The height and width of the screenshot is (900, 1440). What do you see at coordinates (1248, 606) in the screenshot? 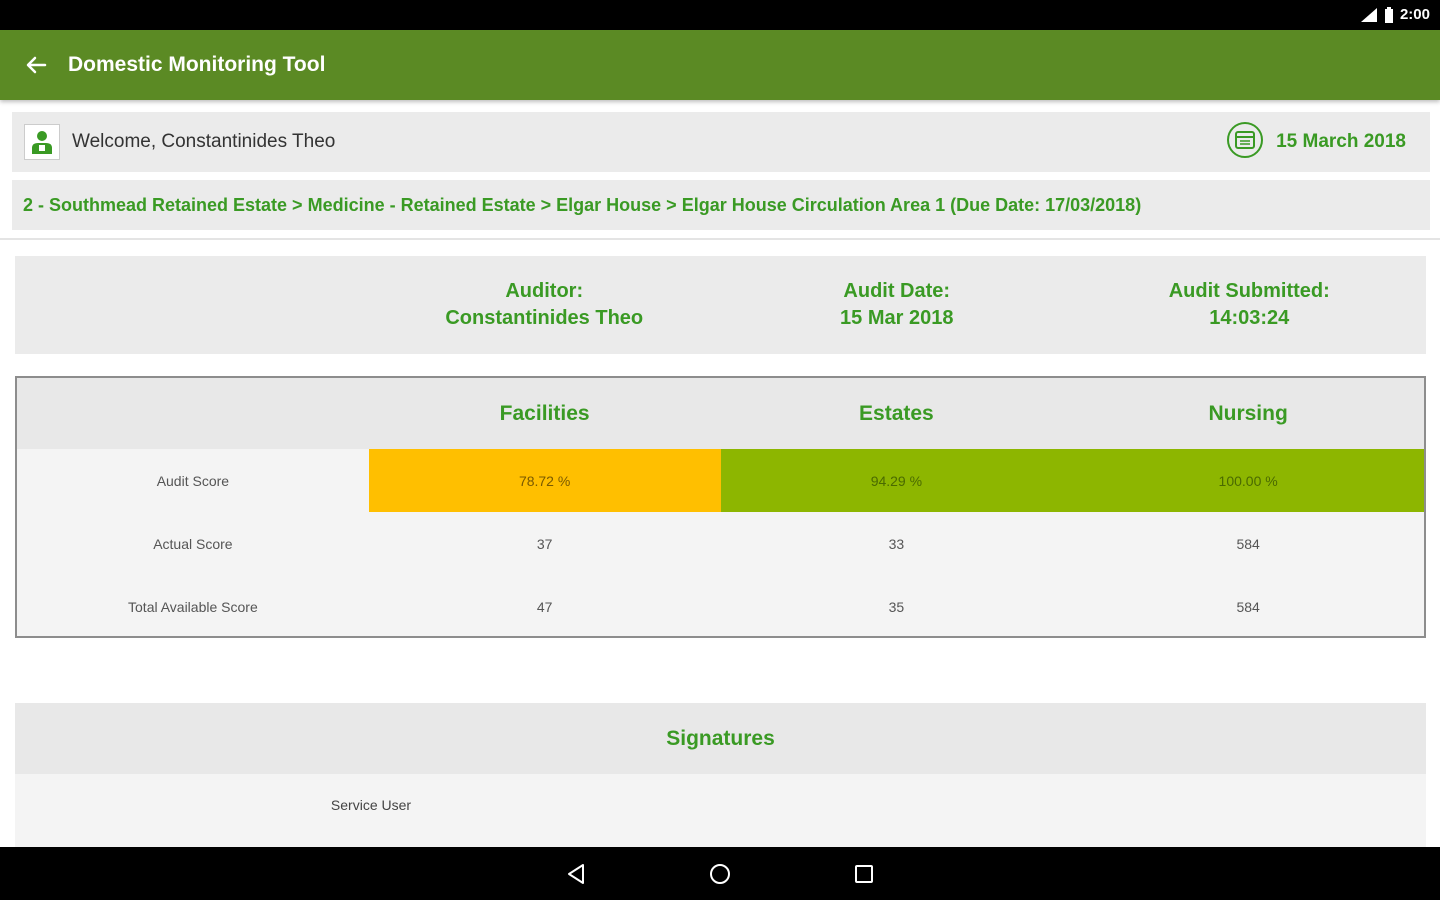
I see `nursing-total-score: 584` at bounding box center [1248, 606].